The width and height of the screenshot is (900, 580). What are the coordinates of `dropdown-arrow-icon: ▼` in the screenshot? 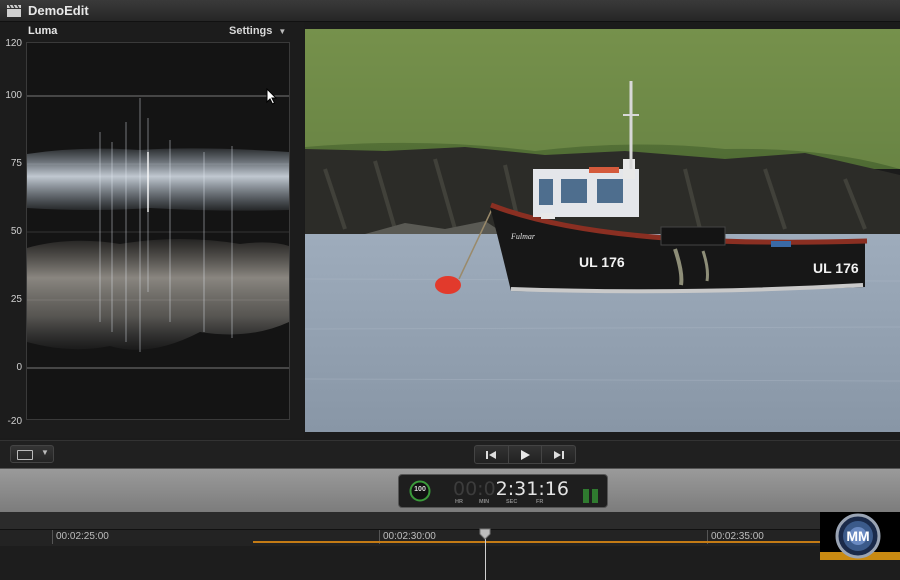 It's located at (45, 452).